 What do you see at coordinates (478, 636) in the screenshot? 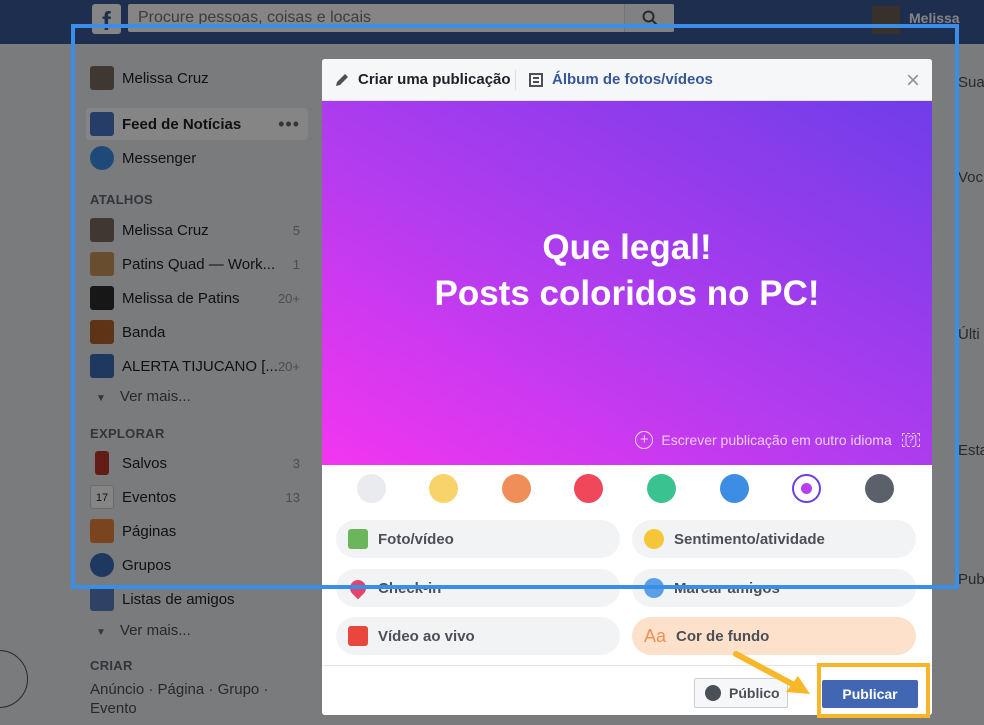
I see `live-video-button: Vídeo ao vivo` at bounding box center [478, 636].